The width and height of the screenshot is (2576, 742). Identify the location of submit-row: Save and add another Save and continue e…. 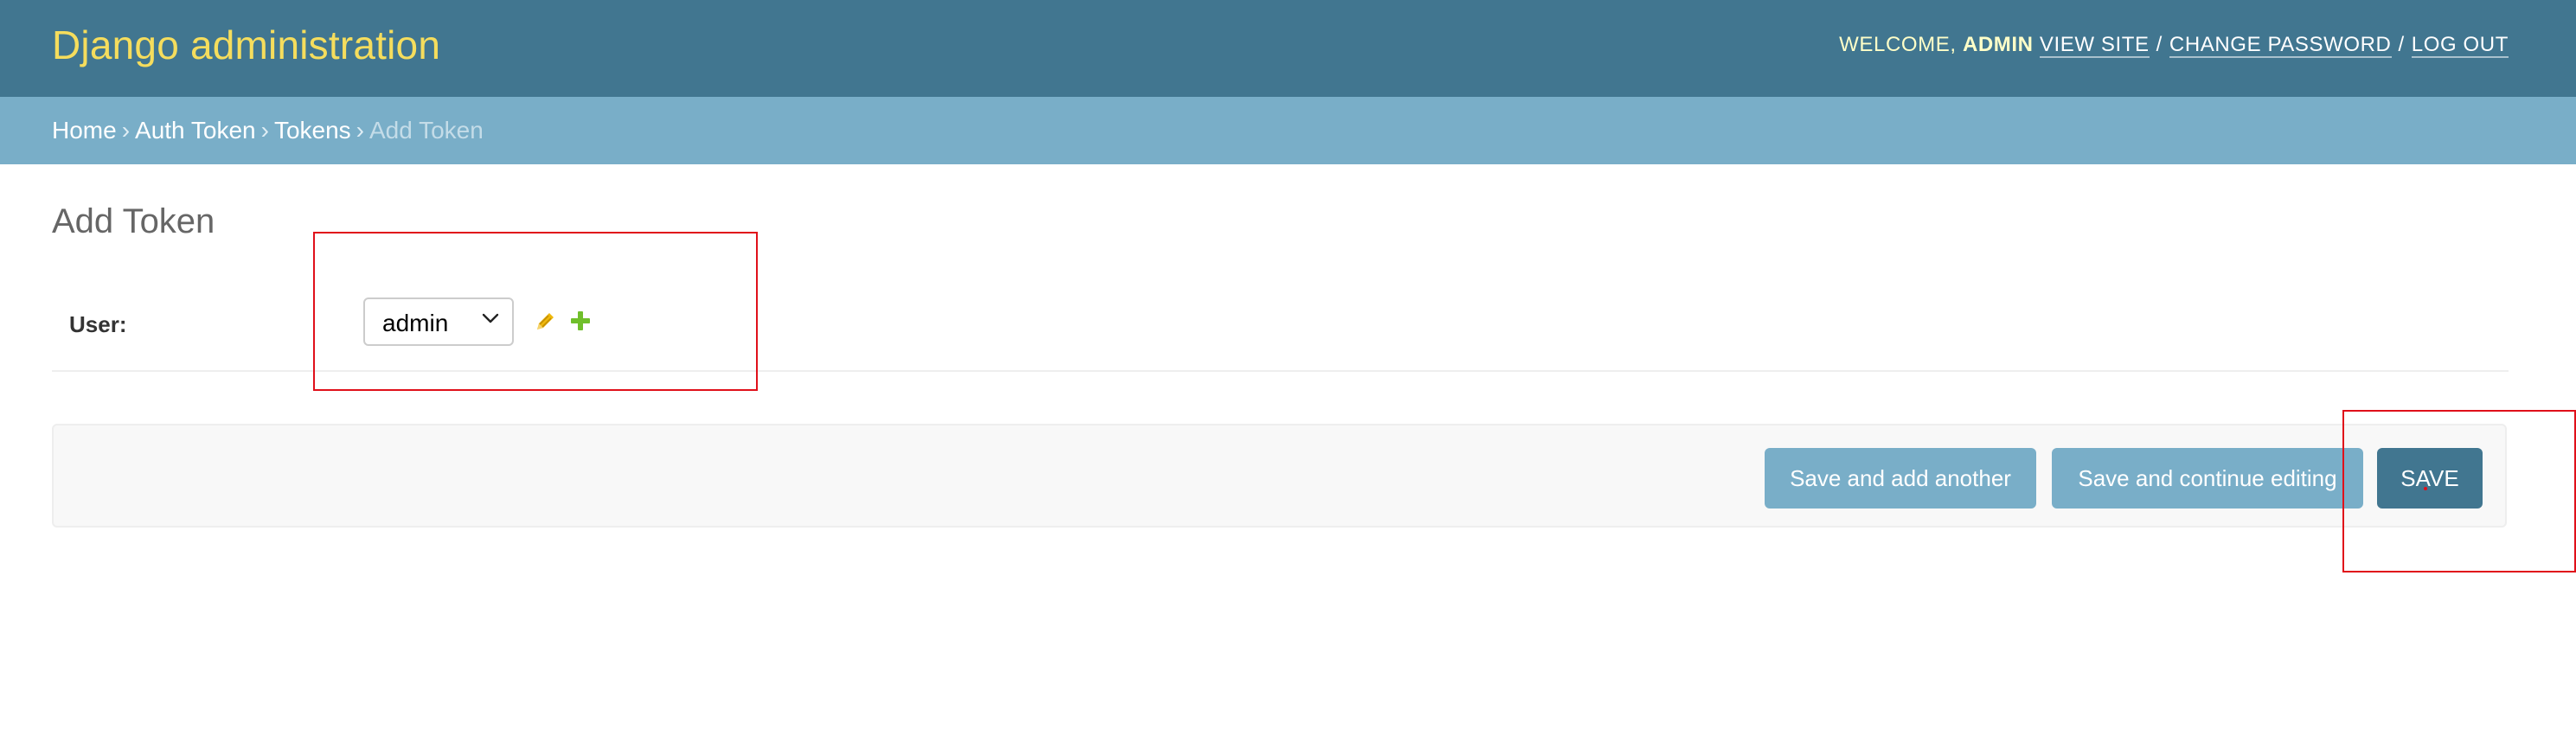
(1279, 476).